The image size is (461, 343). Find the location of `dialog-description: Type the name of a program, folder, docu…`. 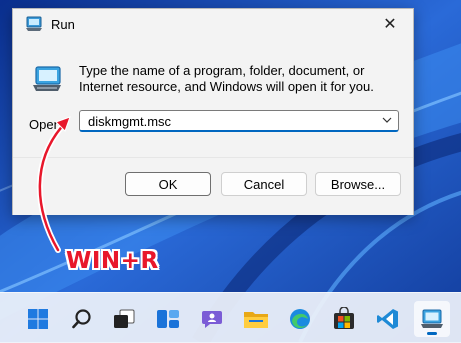

dialog-description: Type the name of a program, folder, docu… is located at coordinates (226, 78).